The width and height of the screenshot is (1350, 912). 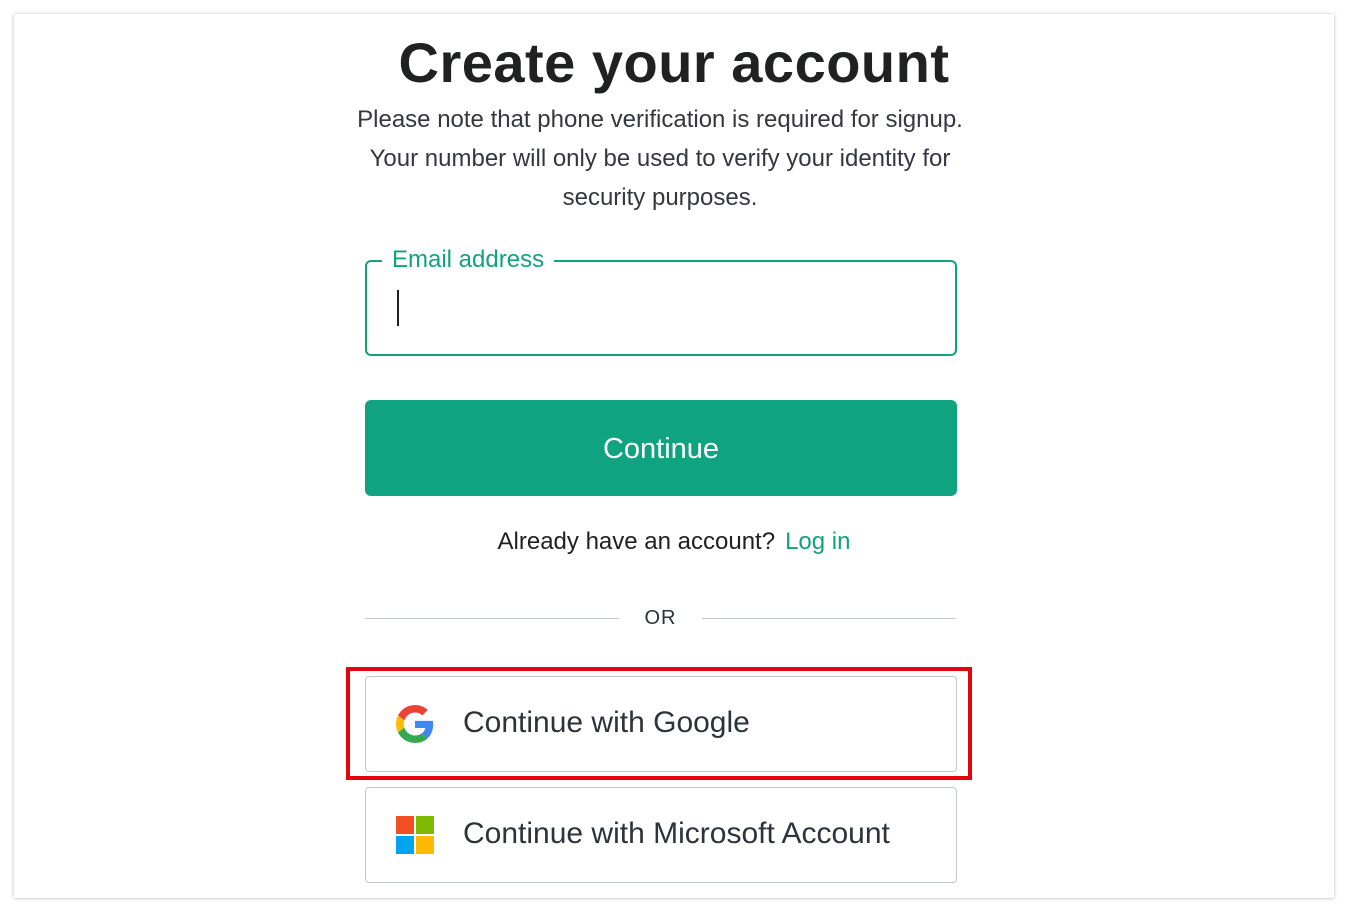 What do you see at coordinates (660, 618) in the screenshot?
I see `or-divider-label: OR` at bounding box center [660, 618].